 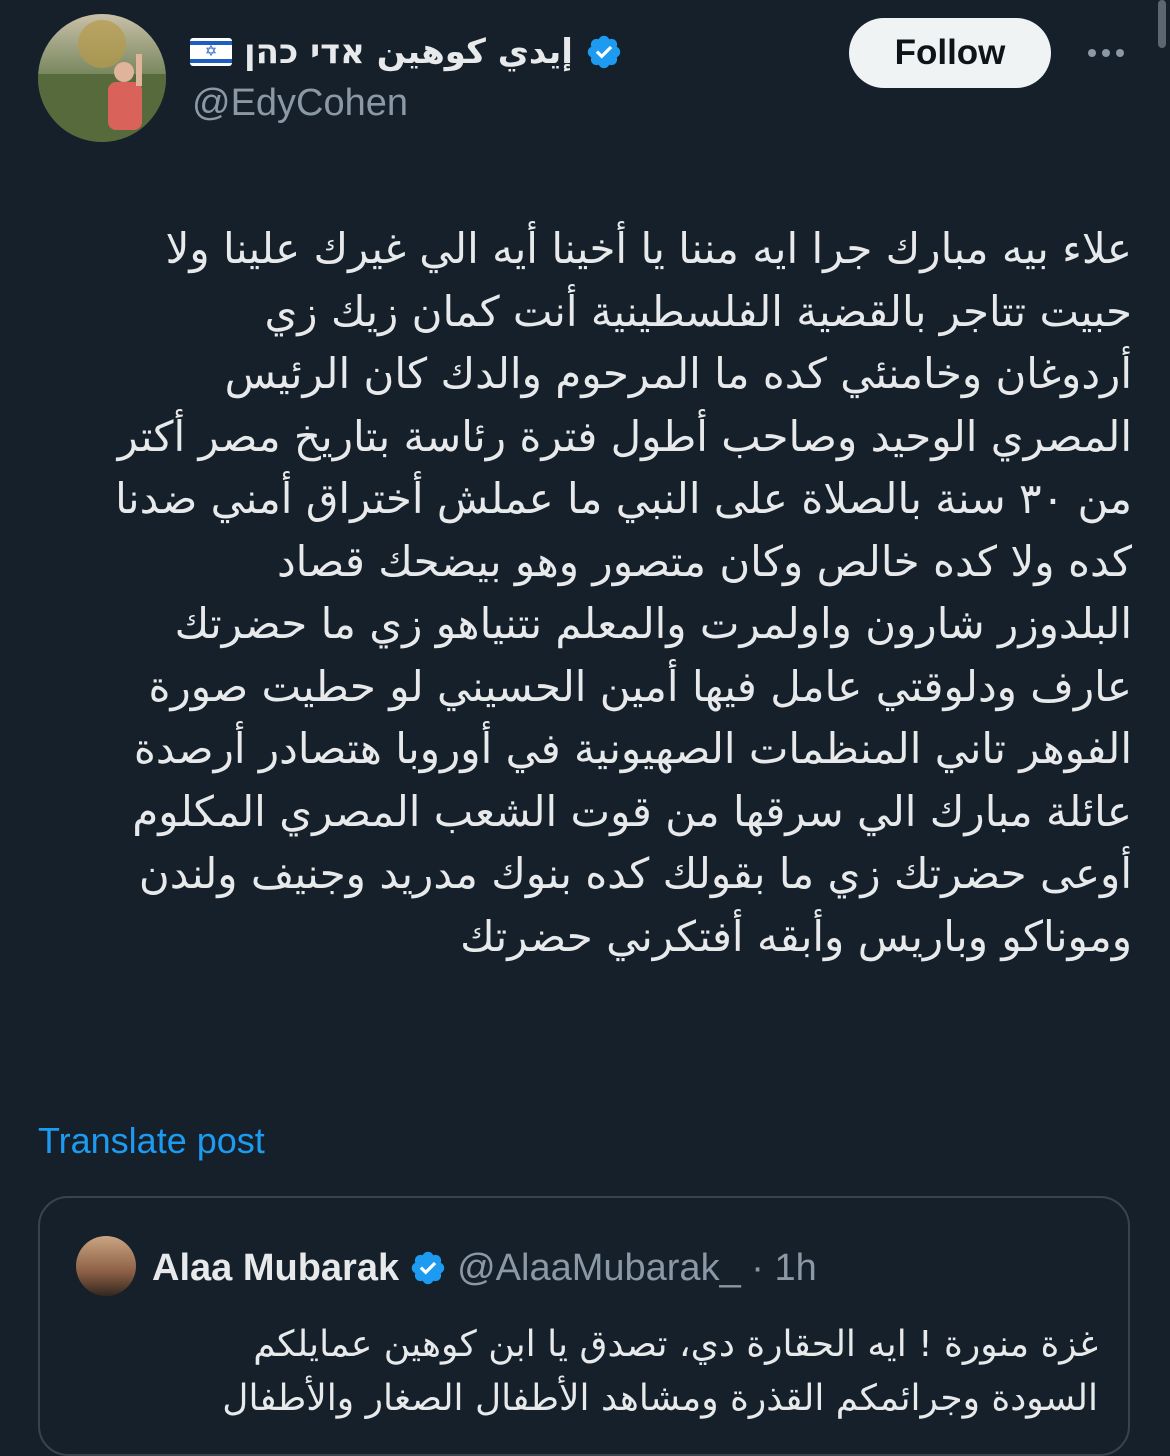 What do you see at coordinates (950, 53) in the screenshot?
I see `follow-button: Follow` at bounding box center [950, 53].